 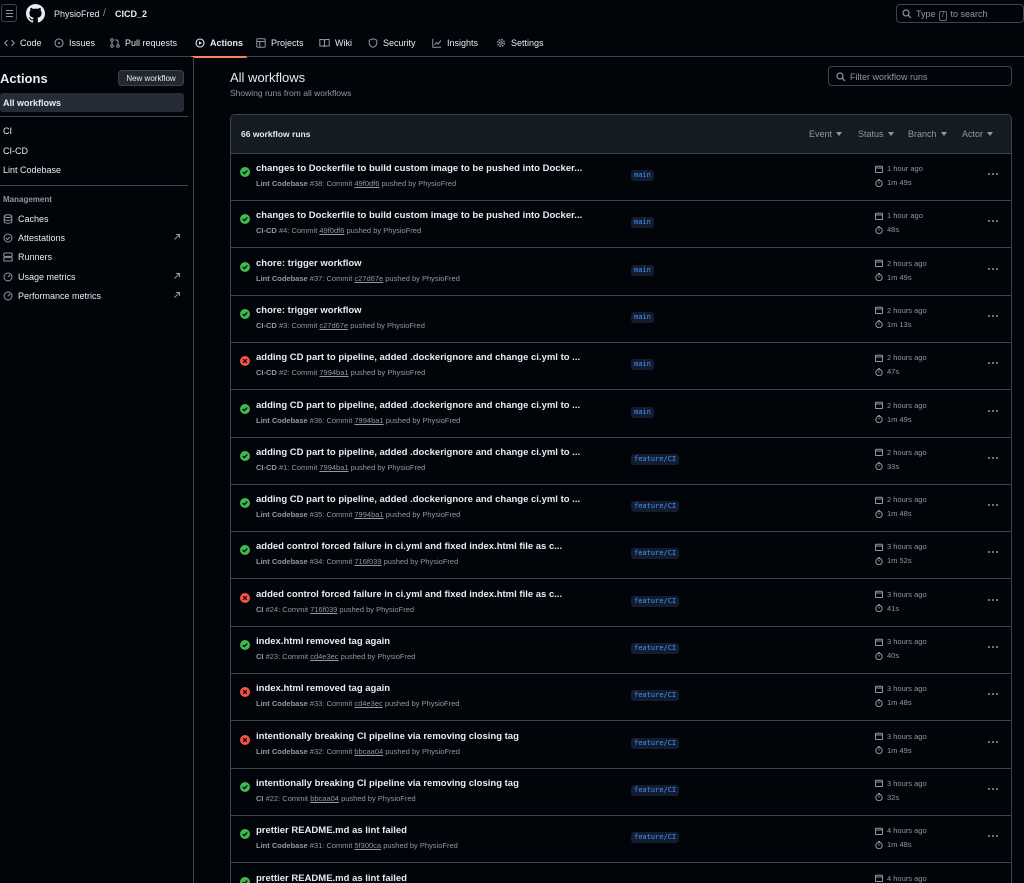 I want to click on tab-projects: Projects, so click(x=280, y=42).